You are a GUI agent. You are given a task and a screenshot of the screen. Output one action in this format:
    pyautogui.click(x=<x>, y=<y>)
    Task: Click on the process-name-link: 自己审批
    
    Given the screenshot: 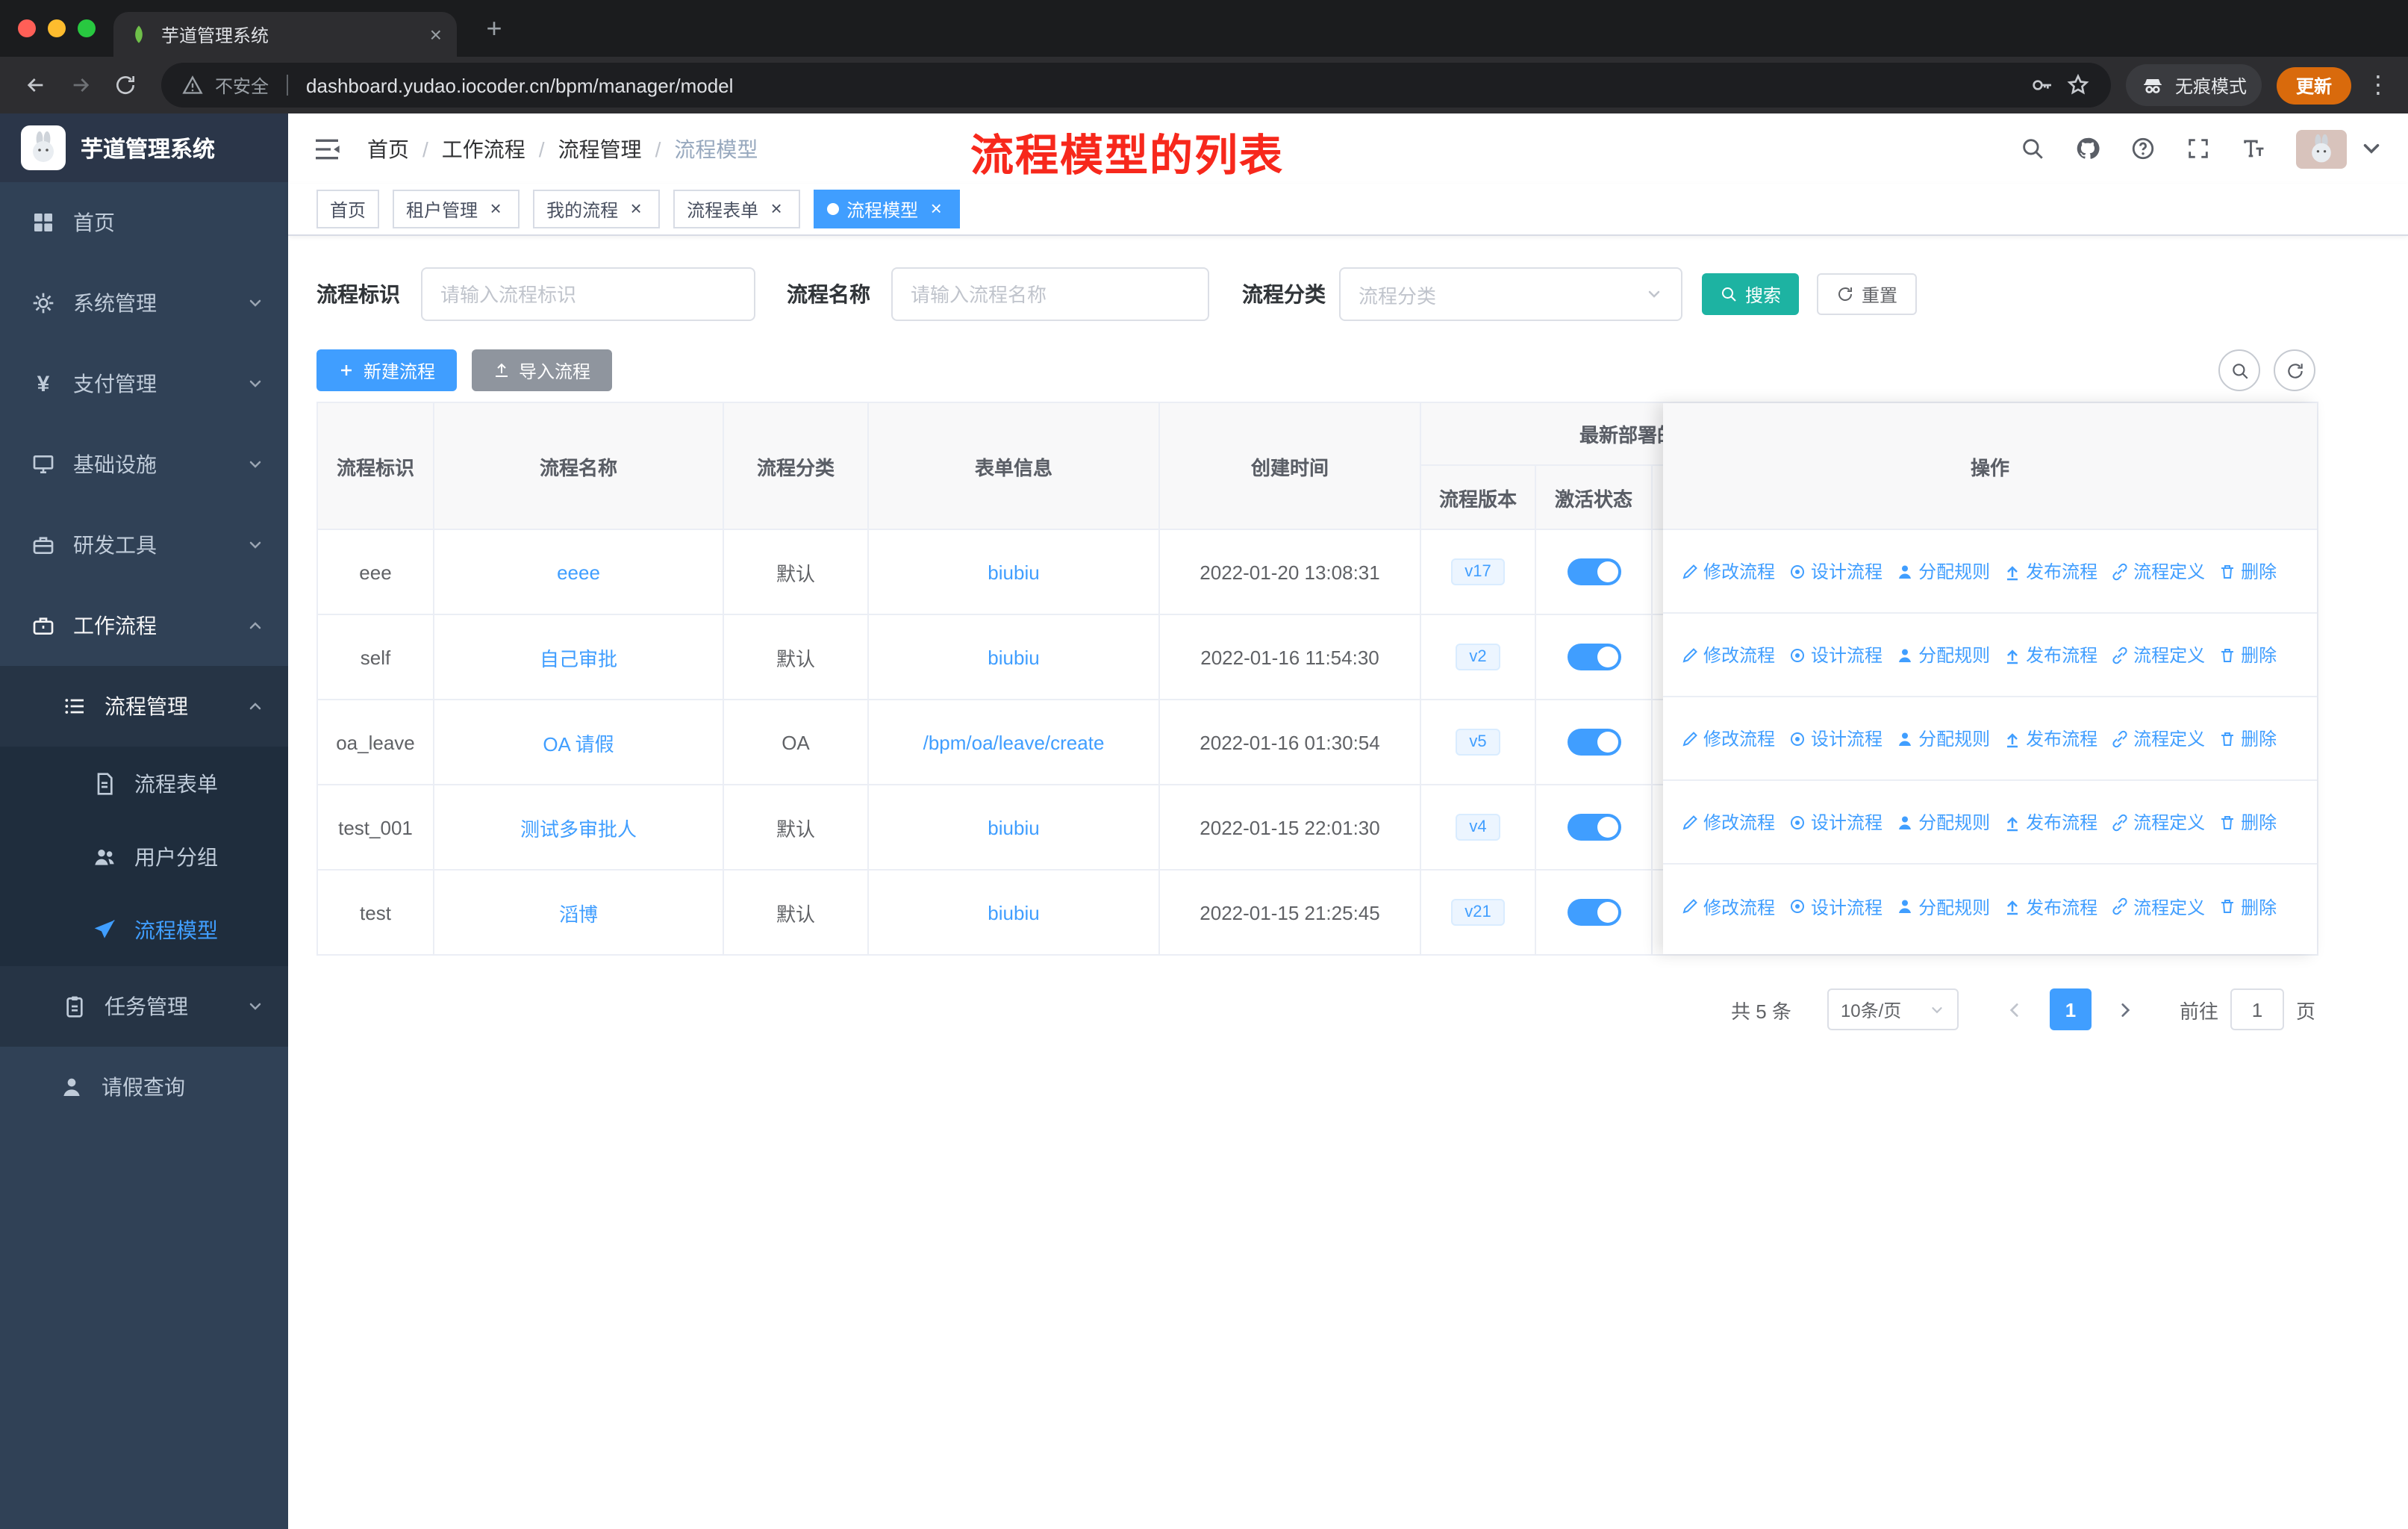 What is the action you would take?
    pyautogui.click(x=578, y=657)
    